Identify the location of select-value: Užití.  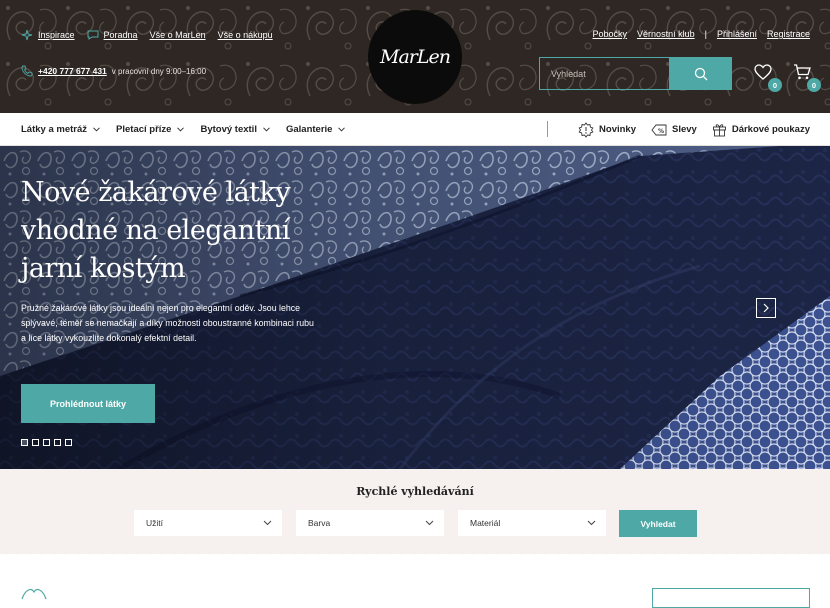
(154, 523).